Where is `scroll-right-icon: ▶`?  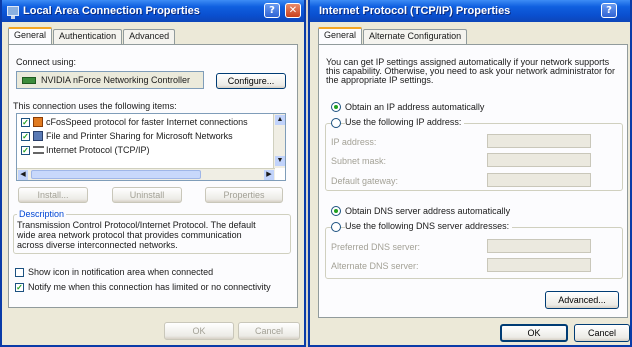
scroll-right-icon: ▶ is located at coordinates (269, 175).